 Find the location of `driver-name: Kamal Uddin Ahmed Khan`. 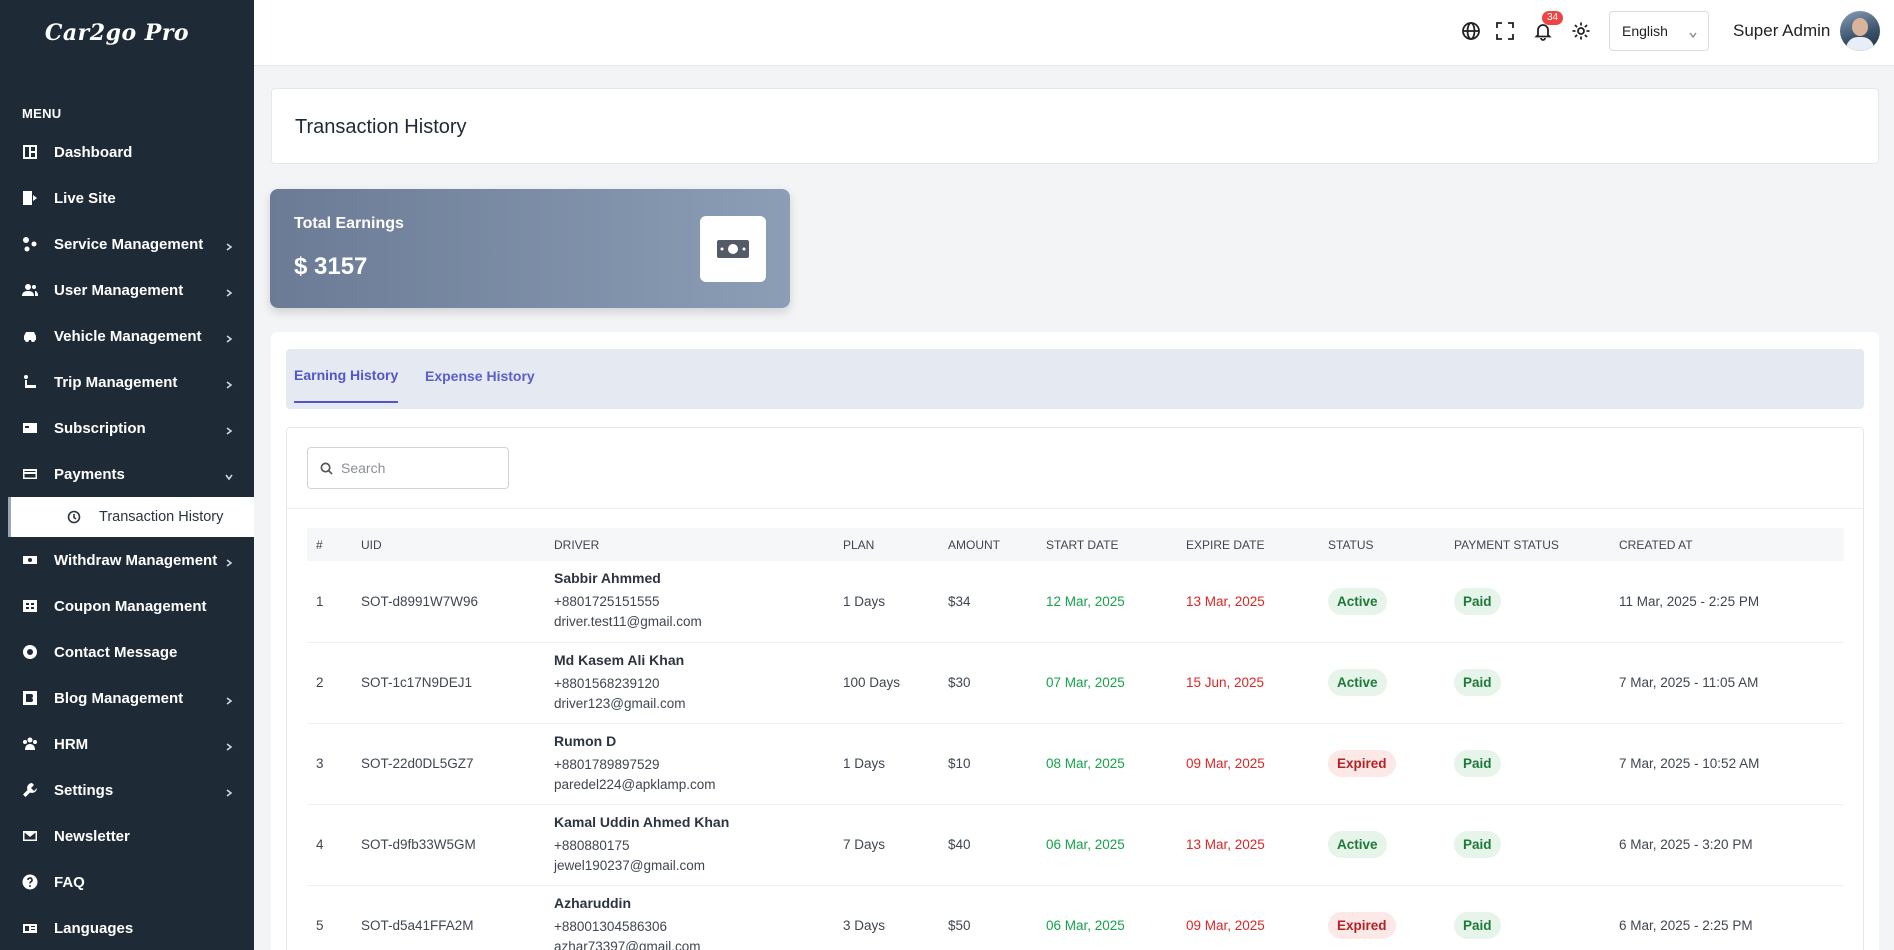

driver-name: Kamal Uddin Ahmed Khan is located at coordinates (642, 821).